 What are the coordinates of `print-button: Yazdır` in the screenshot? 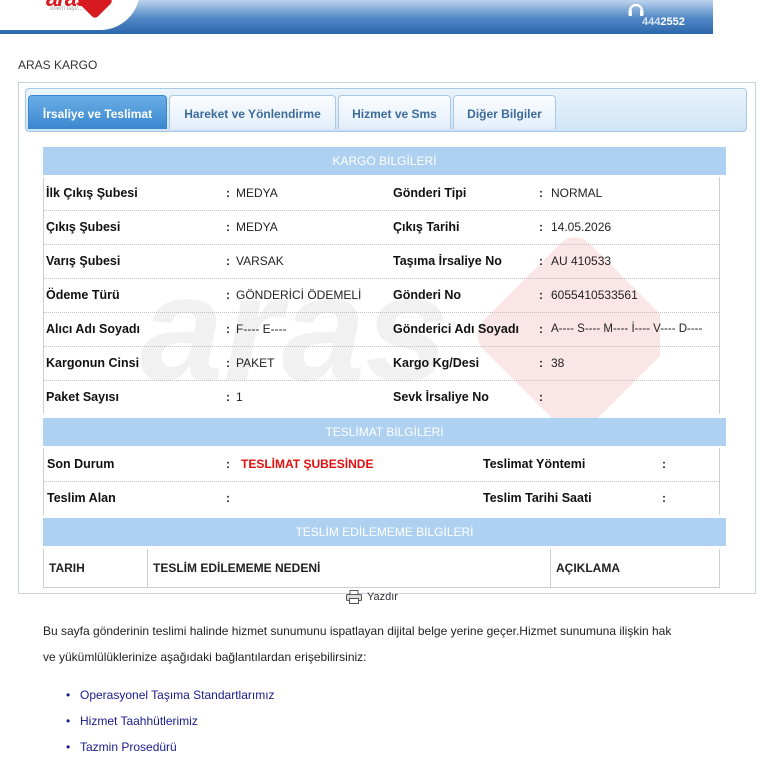 It's located at (372, 597).